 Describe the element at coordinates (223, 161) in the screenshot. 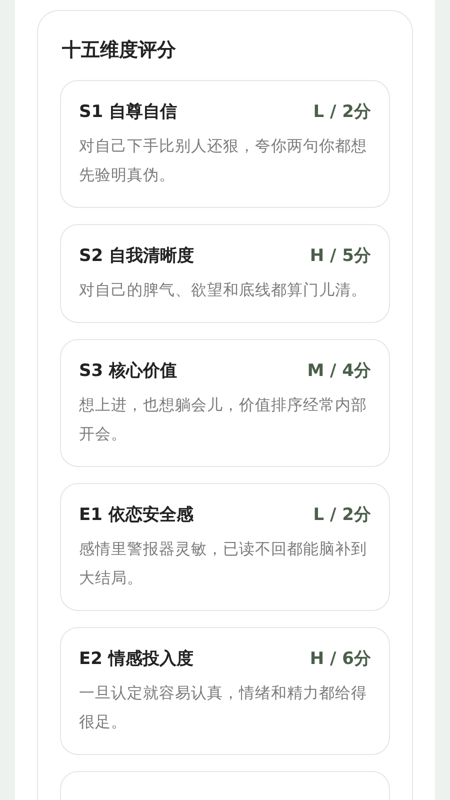

I see `dimension-description: 对自己下手比别人还狠，夸你两句你都想先验明真伪。` at that location.